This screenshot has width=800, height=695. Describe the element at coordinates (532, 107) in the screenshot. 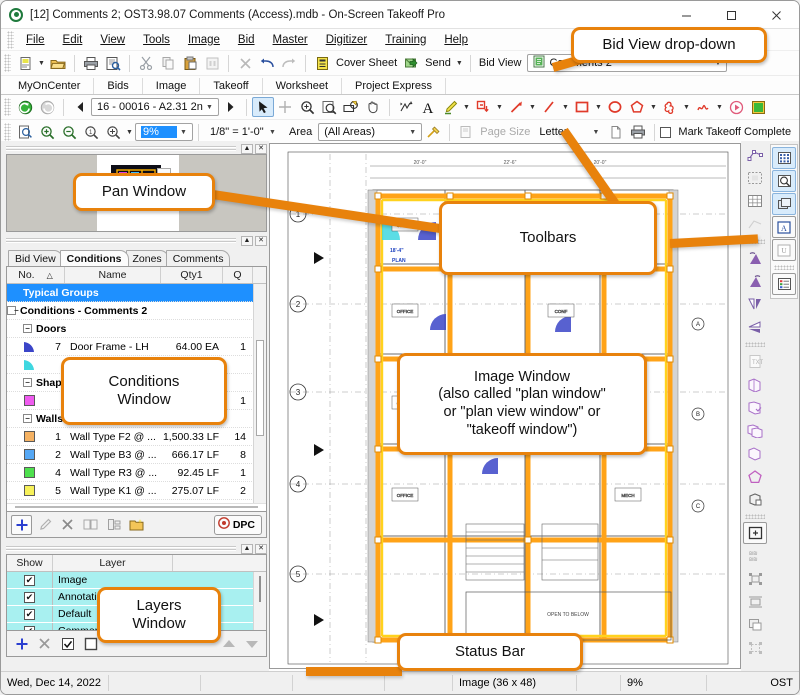

I see `arrow-dropdown: ▼` at that location.